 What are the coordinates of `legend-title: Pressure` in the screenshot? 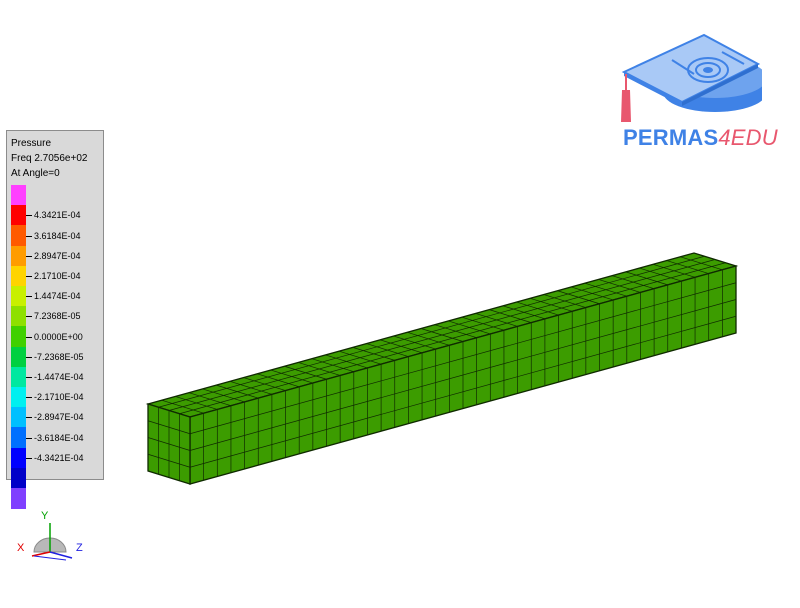 It's located at (31, 143).